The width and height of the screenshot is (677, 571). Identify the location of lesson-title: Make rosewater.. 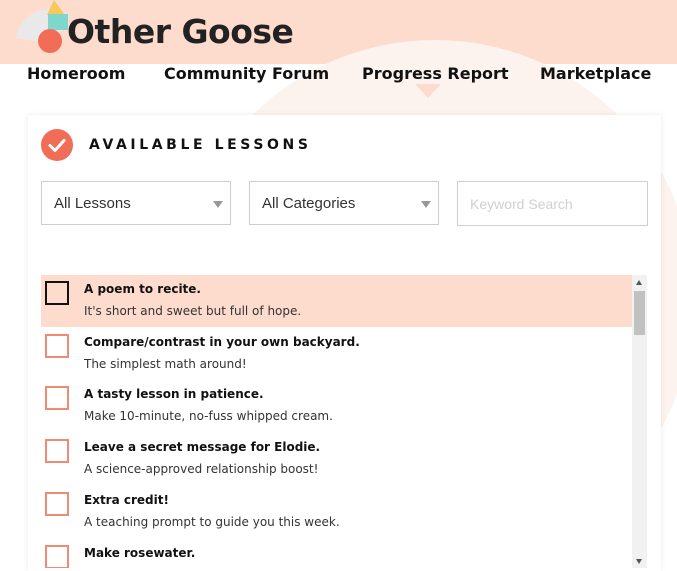
(140, 553).